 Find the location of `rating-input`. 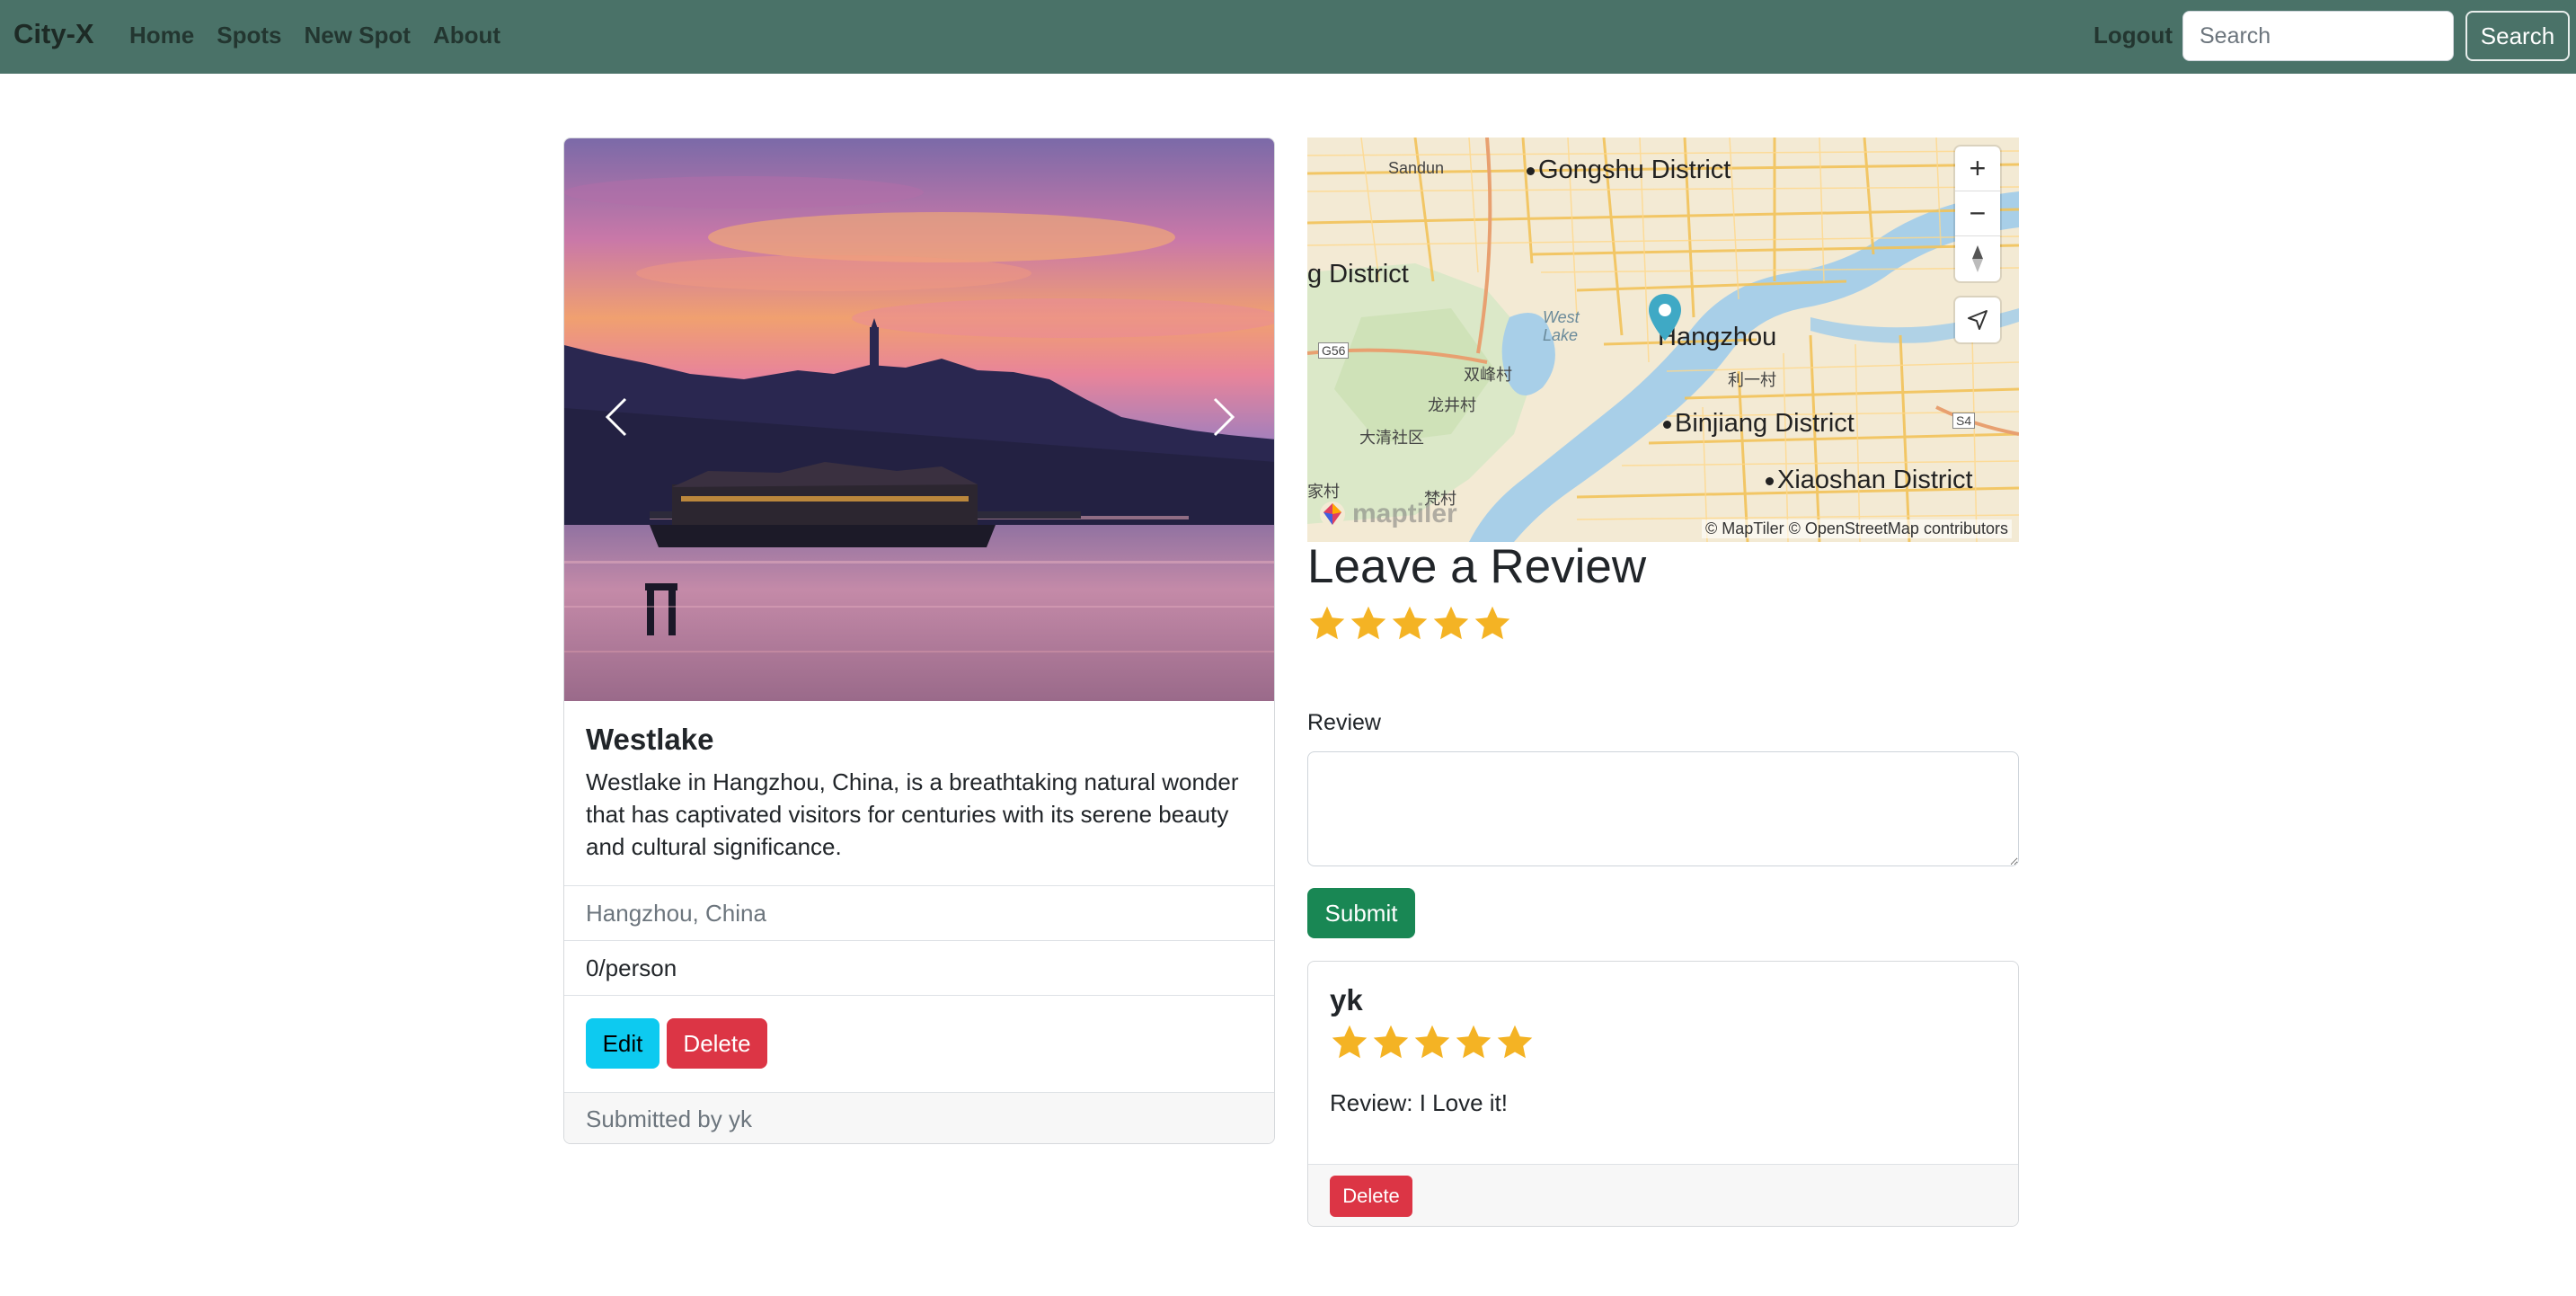

rating-input is located at coordinates (1409, 624).